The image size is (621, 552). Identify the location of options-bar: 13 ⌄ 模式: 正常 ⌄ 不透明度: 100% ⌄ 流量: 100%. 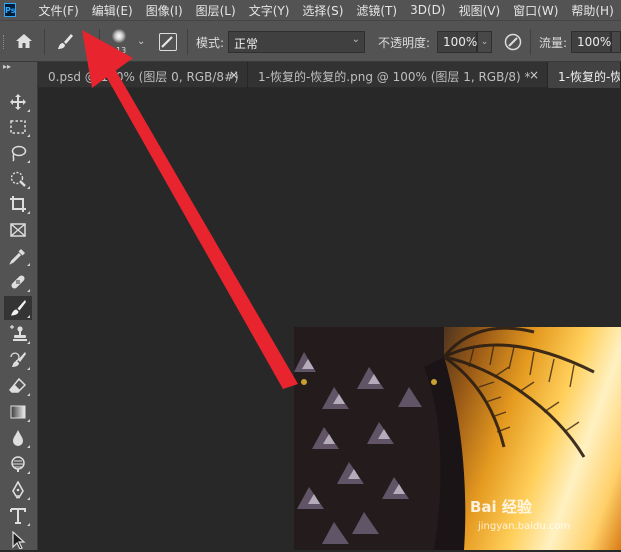
(310, 41).